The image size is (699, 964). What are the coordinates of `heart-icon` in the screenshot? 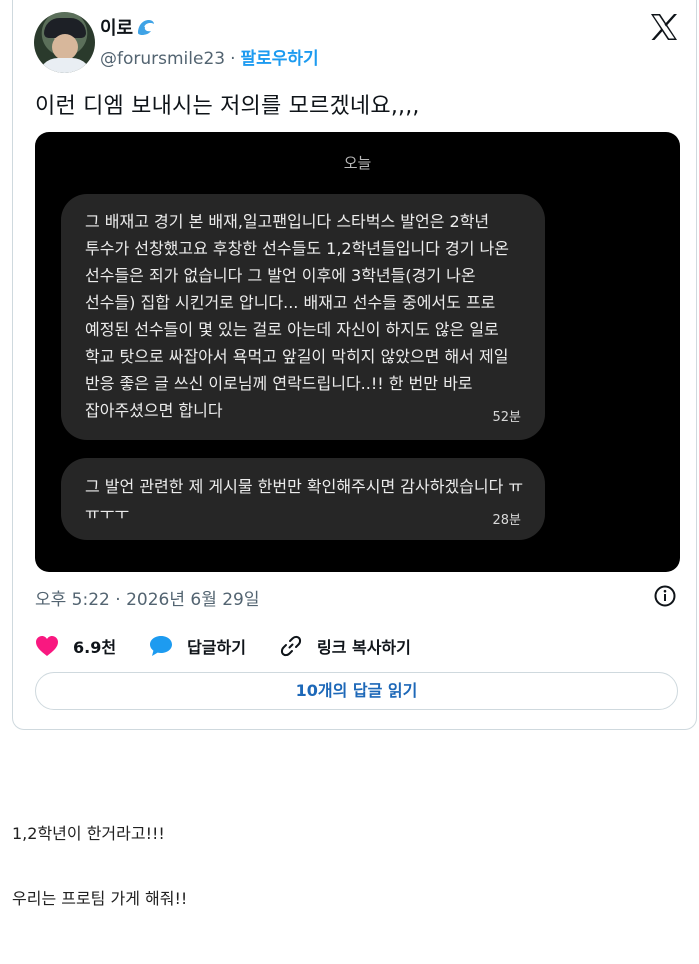 It's located at (47, 646).